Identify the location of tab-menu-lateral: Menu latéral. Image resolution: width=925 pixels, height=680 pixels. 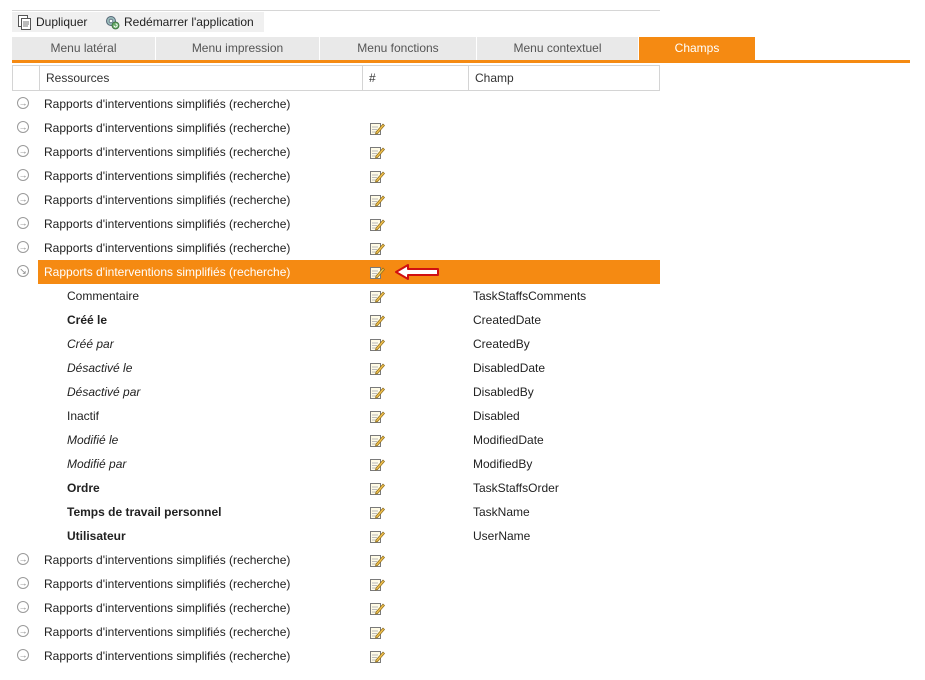
(84, 48).